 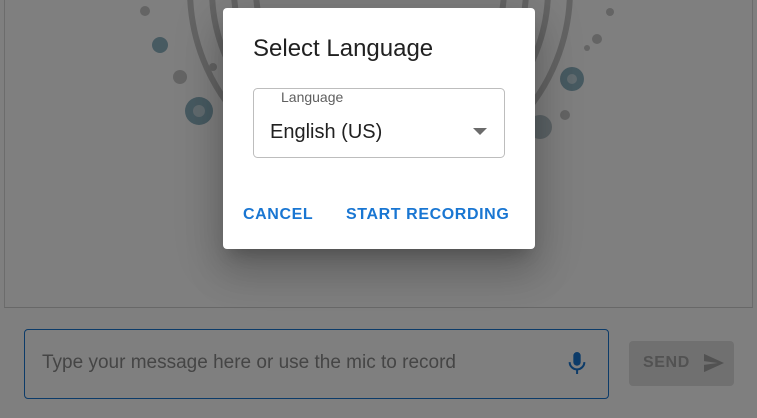 What do you see at coordinates (427, 215) in the screenshot?
I see `start-recording-button: START RECORDING` at bounding box center [427, 215].